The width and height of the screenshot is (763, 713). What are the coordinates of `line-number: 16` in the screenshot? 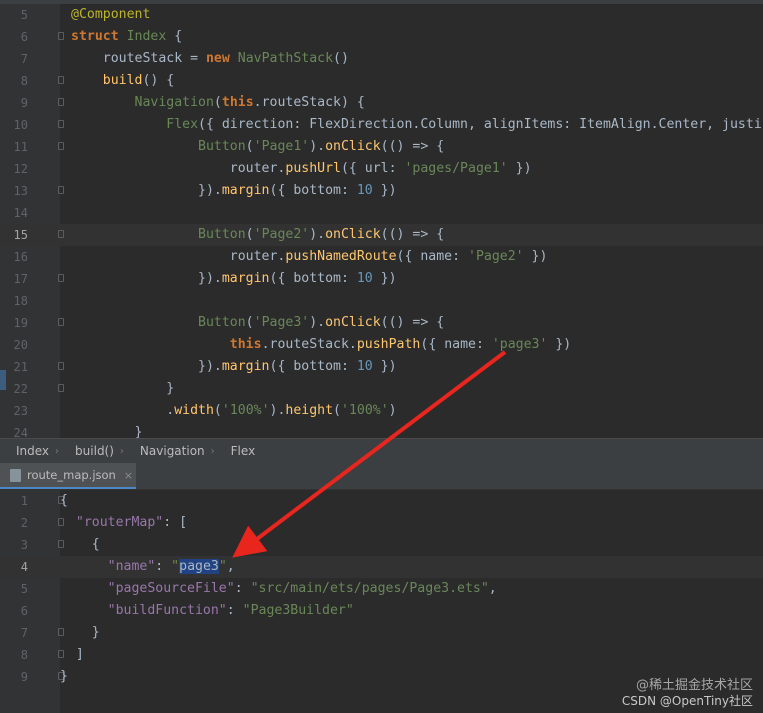 It's located at (20, 257).